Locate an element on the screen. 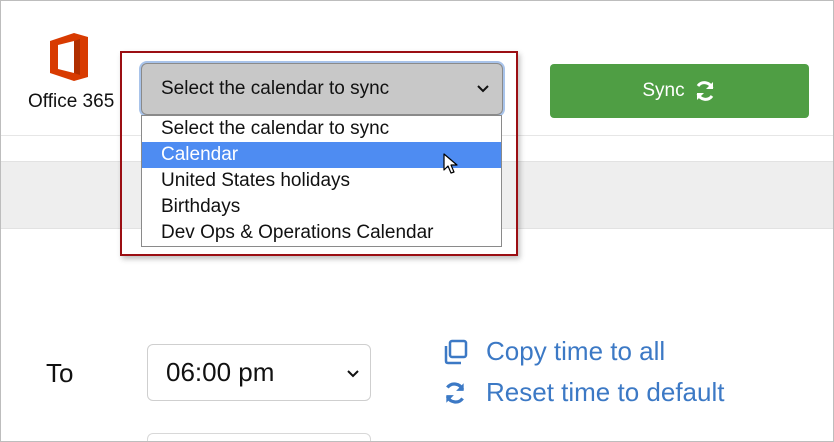 The image size is (834, 442). end-time-value: 06:00 pm is located at coordinates (220, 372).